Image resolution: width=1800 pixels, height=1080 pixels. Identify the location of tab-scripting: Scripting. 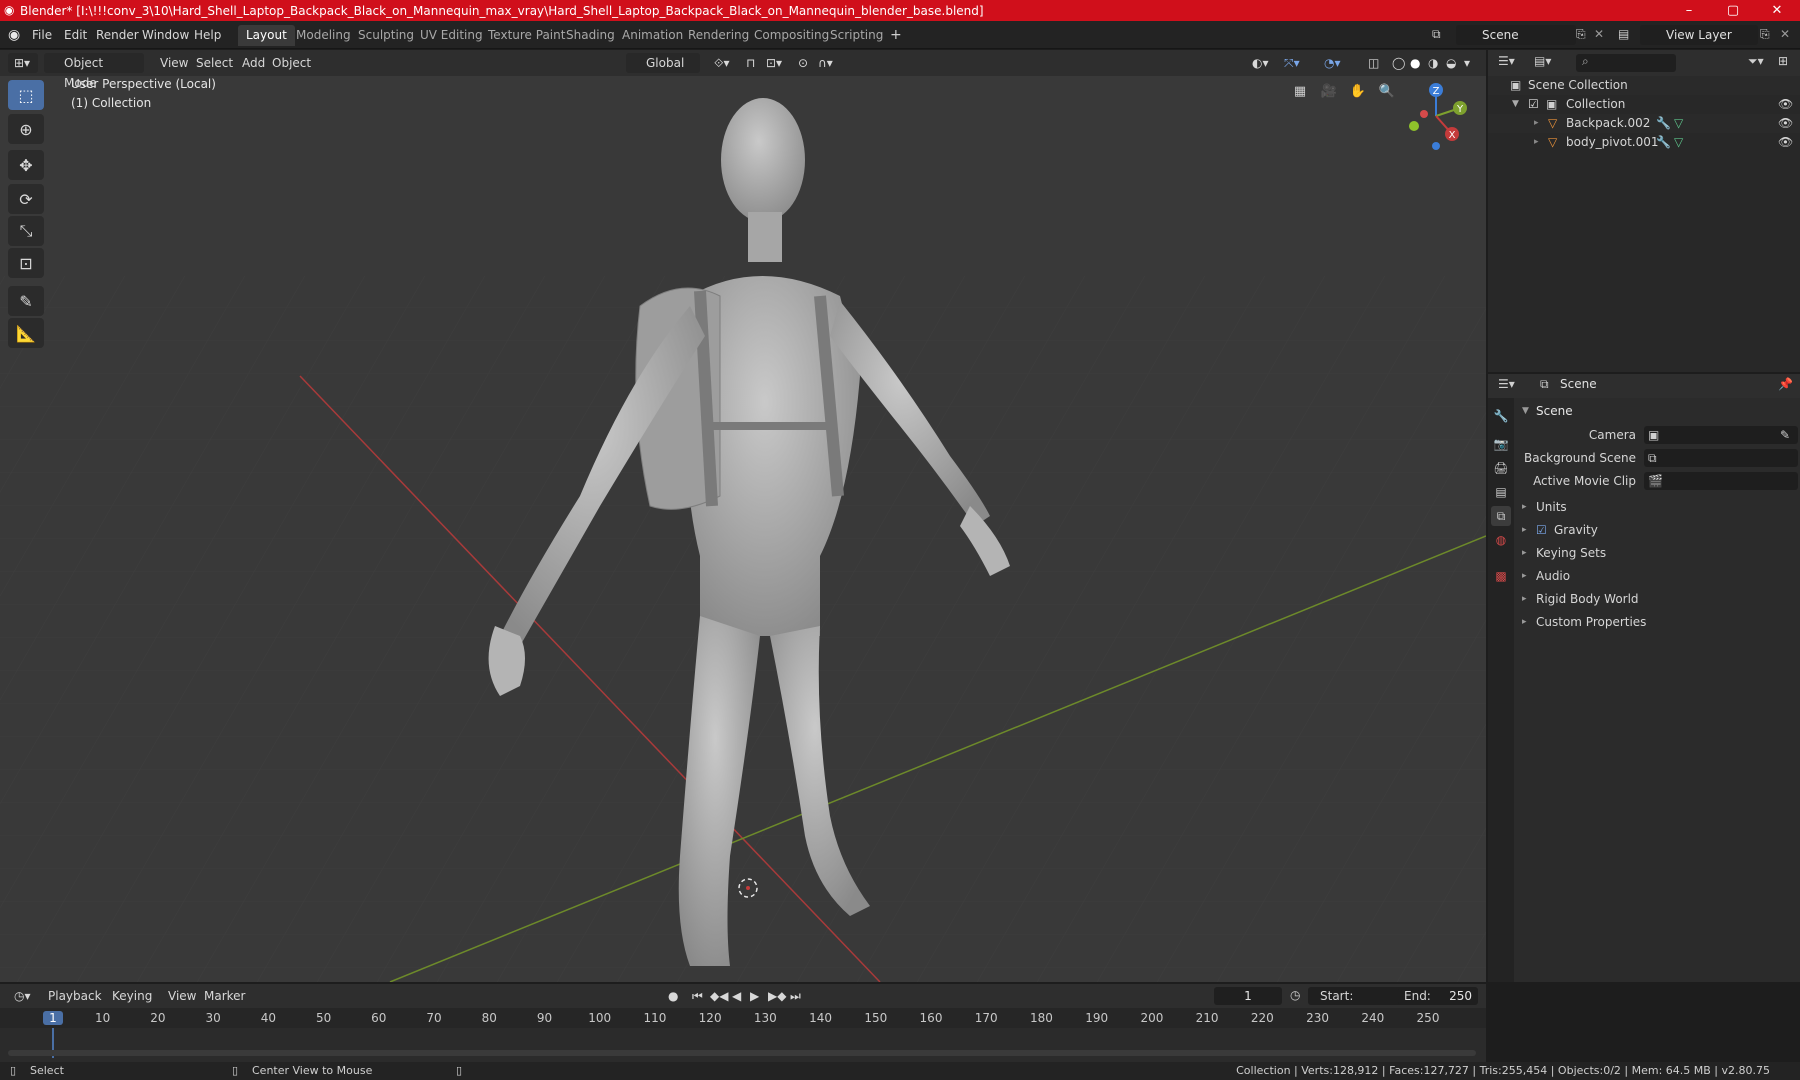
(856, 35).